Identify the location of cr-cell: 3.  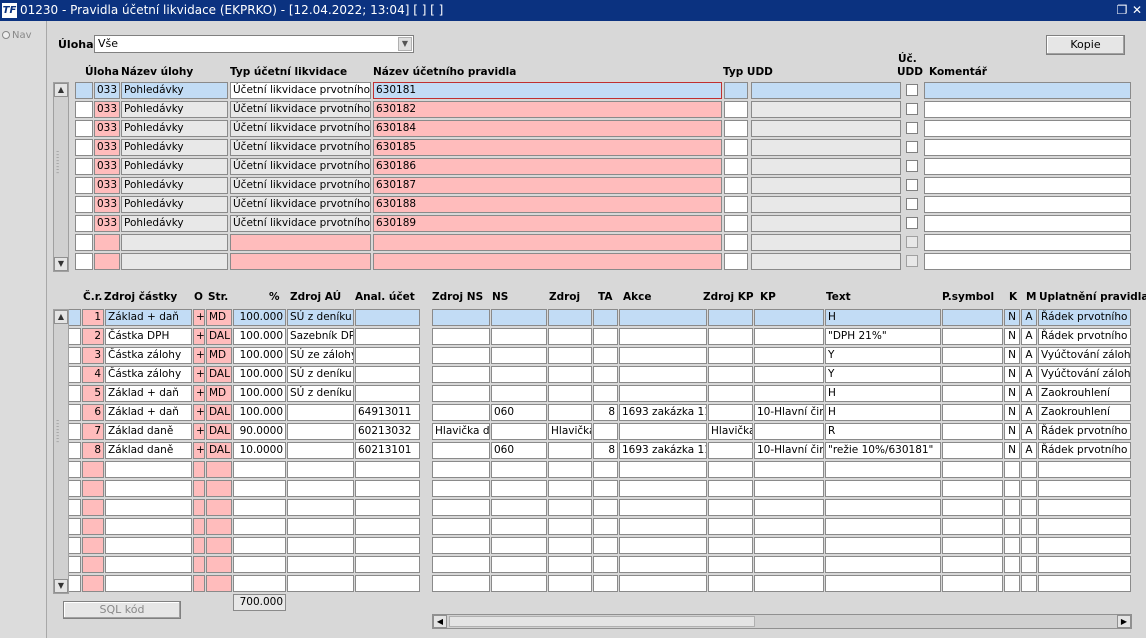
(93, 355).